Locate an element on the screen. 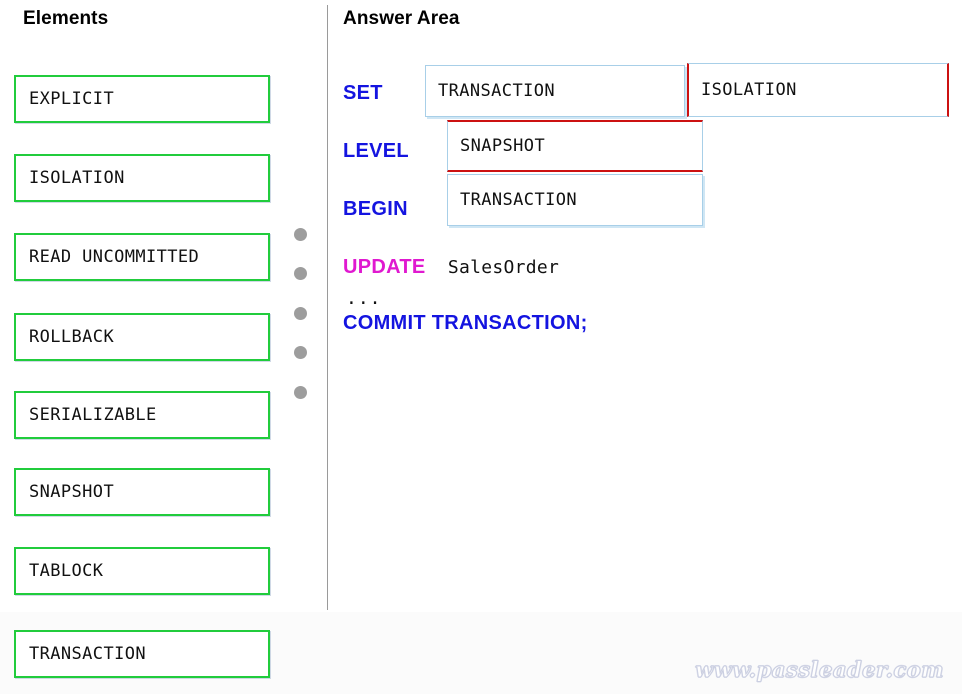  code-line-update: UPDATE SalesOrder is located at coordinates (451, 267).